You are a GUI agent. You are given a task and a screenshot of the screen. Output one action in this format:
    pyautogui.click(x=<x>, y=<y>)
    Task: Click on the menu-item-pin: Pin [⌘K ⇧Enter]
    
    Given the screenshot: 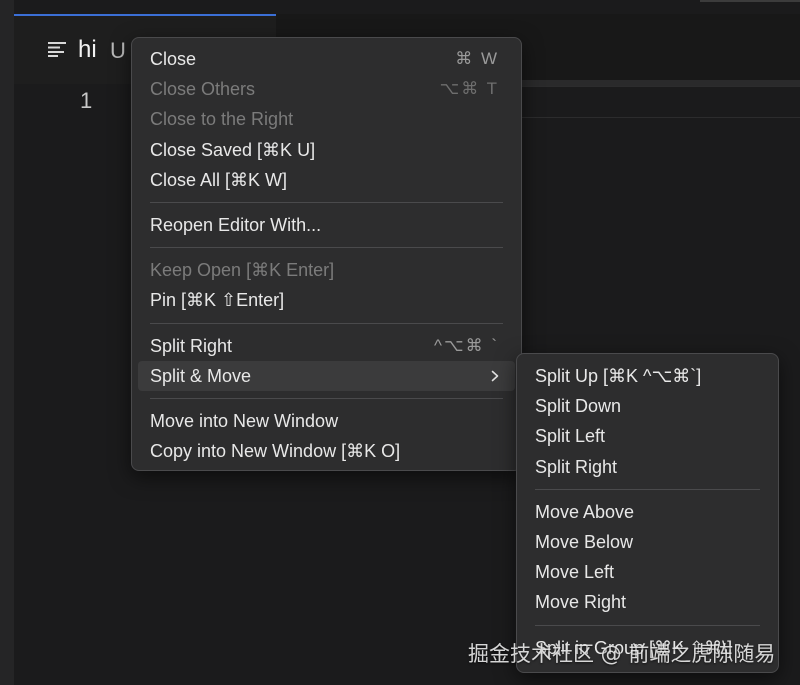 What is the action you would take?
    pyautogui.click(x=326, y=300)
    